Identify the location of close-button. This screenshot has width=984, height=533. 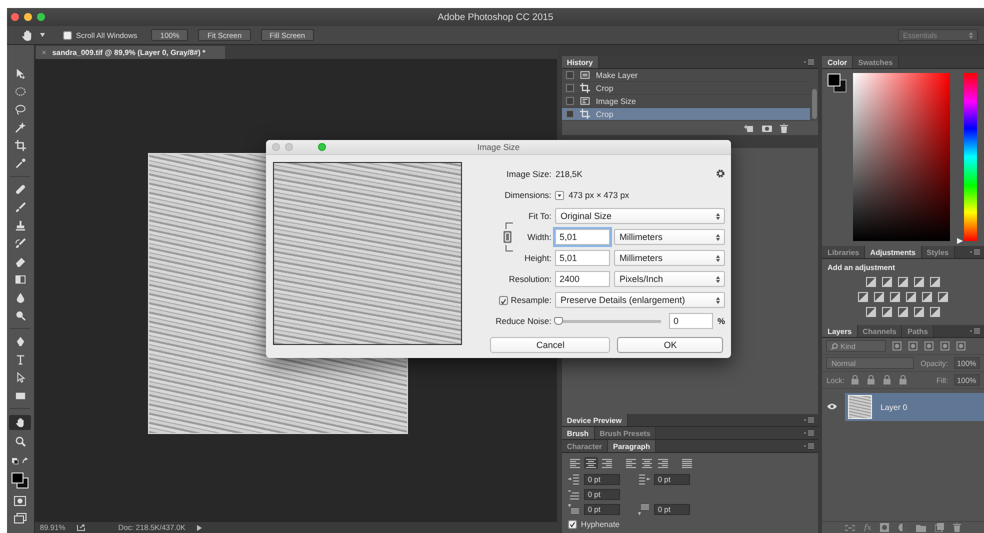
(15, 17).